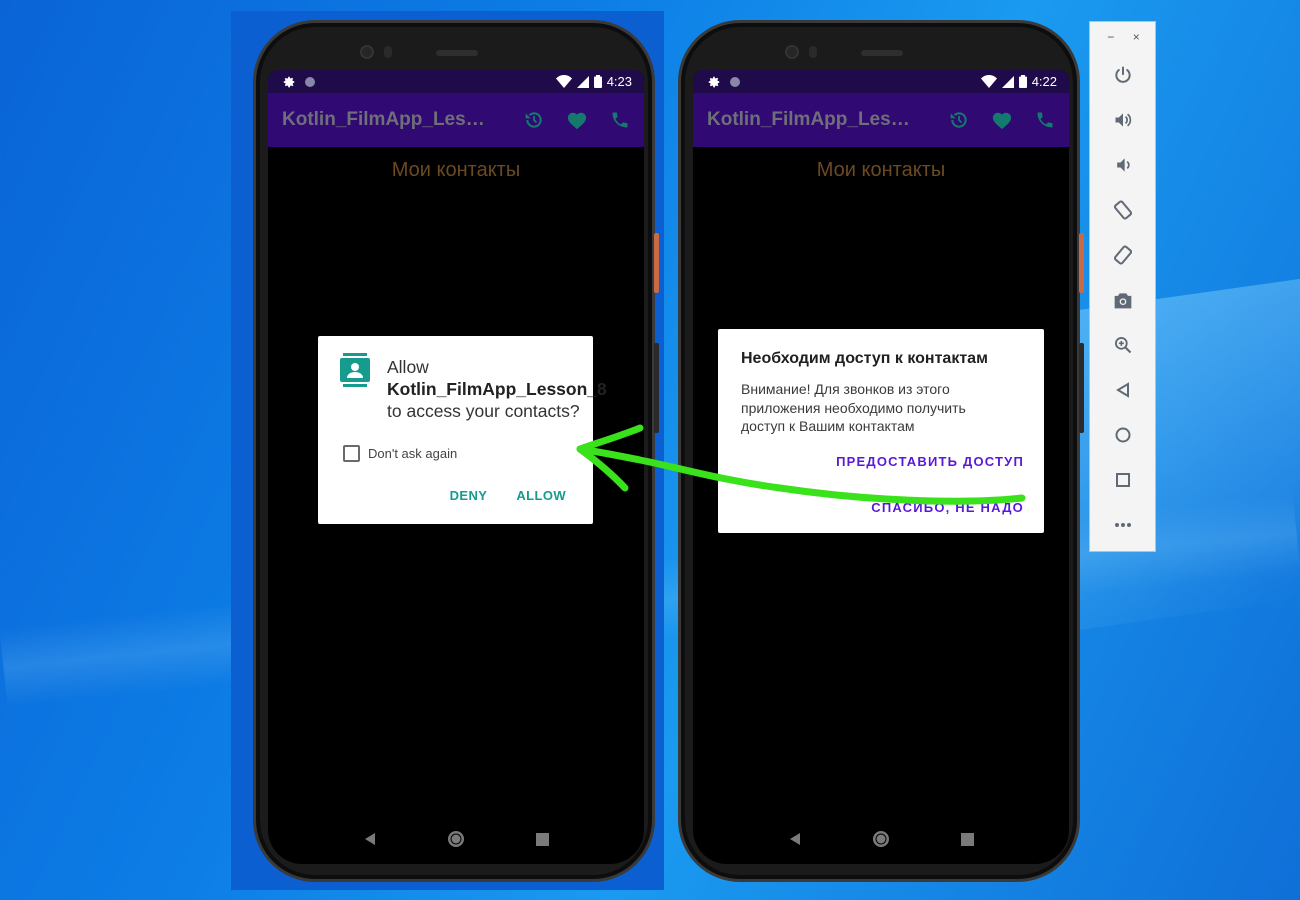 The height and width of the screenshot is (900, 1300). What do you see at coordinates (351, 453) in the screenshot?
I see `checkbox-box` at bounding box center [351, 453].